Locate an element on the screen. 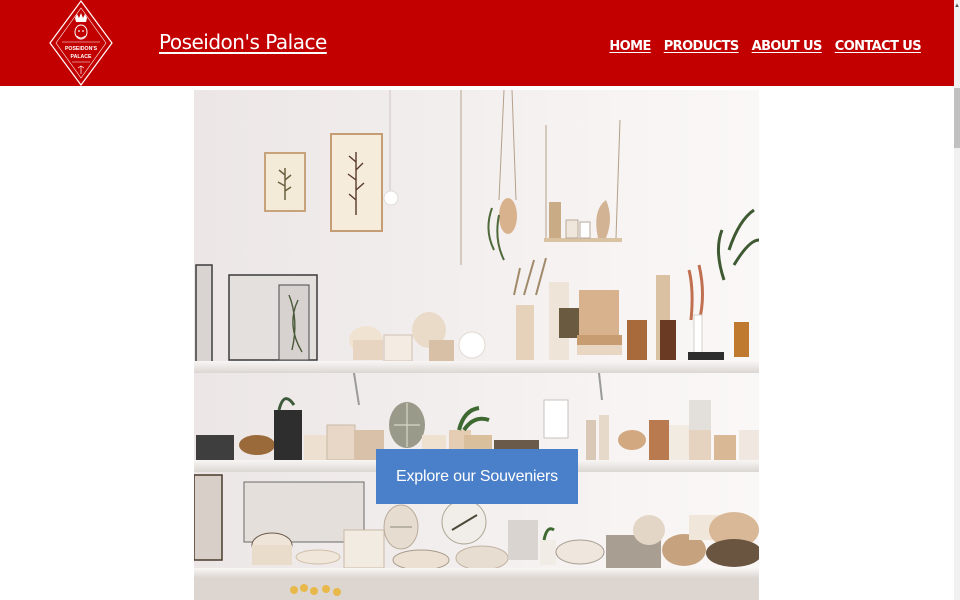  explore-souvenirs-button: Explore our Souveniers is located at coordinates (477, 476).